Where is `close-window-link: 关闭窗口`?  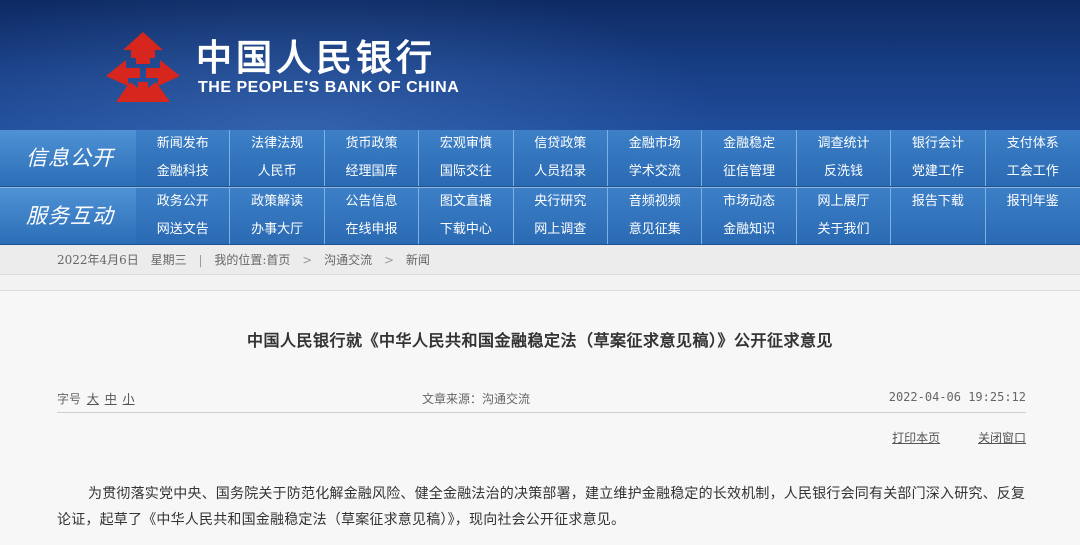
close-window-link: 关闭窗口 is located at coordinates (1002, 438).